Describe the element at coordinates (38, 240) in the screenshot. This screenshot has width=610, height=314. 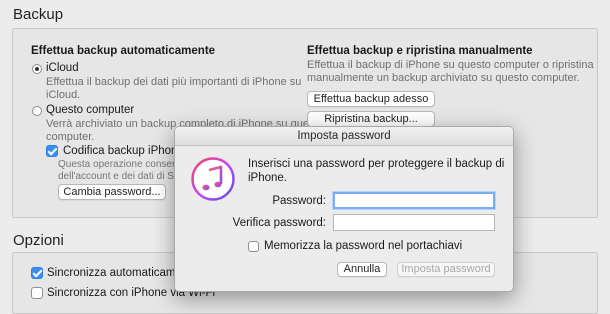
I see `options-section-title: Opzioni` at that location.